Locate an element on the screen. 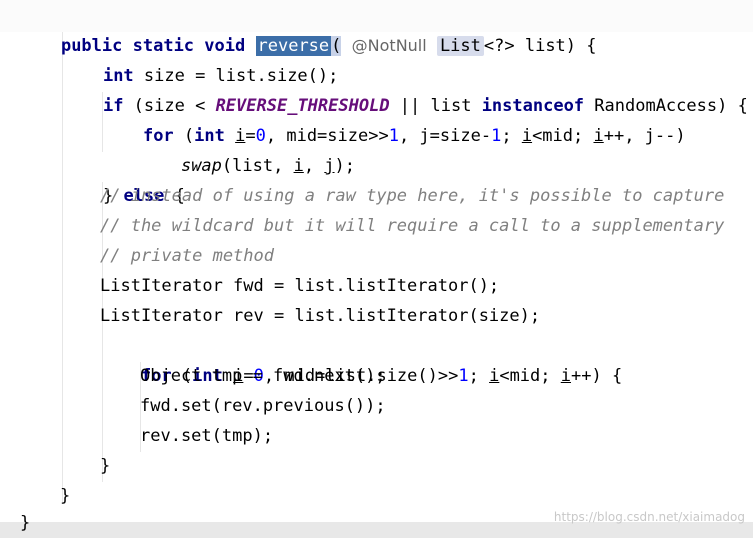  code-line-15: rev.set(tmp); is located at coordinates (207, 436).